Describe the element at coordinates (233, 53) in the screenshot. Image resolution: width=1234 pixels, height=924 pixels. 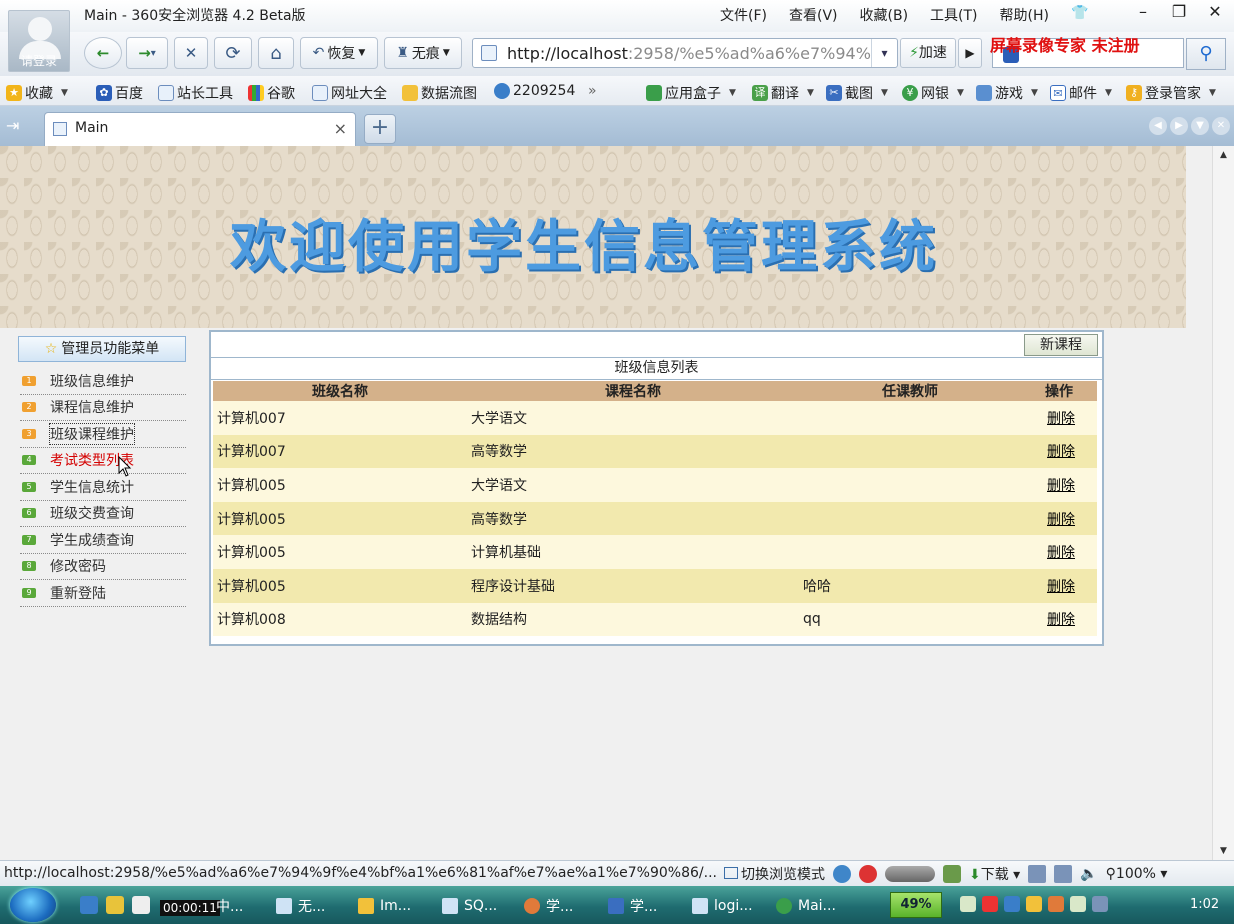
I see `refresh-button: ⟳` at that location.